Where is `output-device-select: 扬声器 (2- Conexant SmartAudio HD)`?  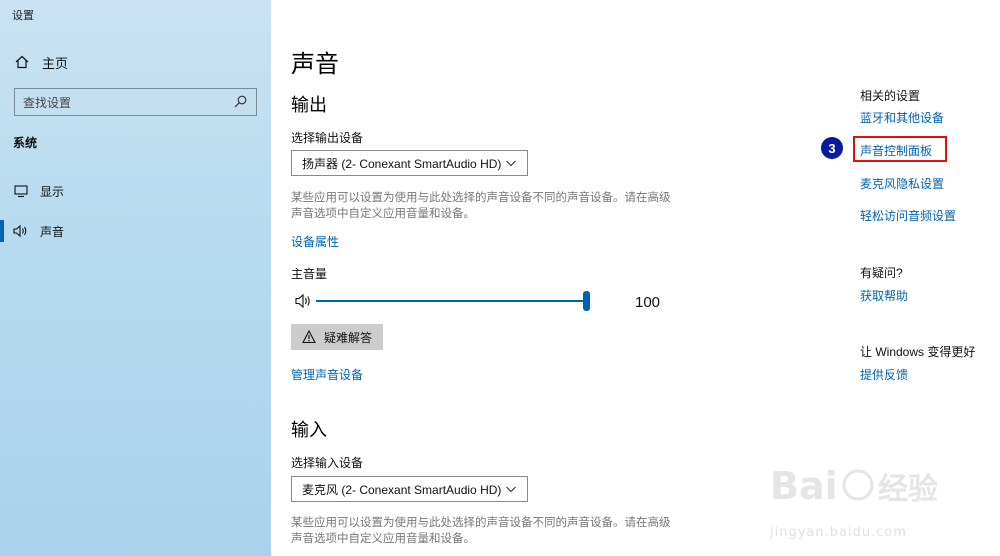 output-device-select: 扬声器 (2- Conexant SmartAudio HD) is located at coordinates (409, 163).